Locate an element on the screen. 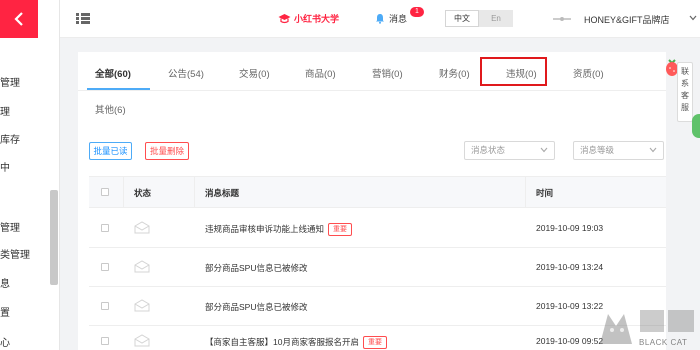 The height and width of the screenshot is (350, 700). message-time: 2019-10-09 09:52 is located at coordinates (570, 341).